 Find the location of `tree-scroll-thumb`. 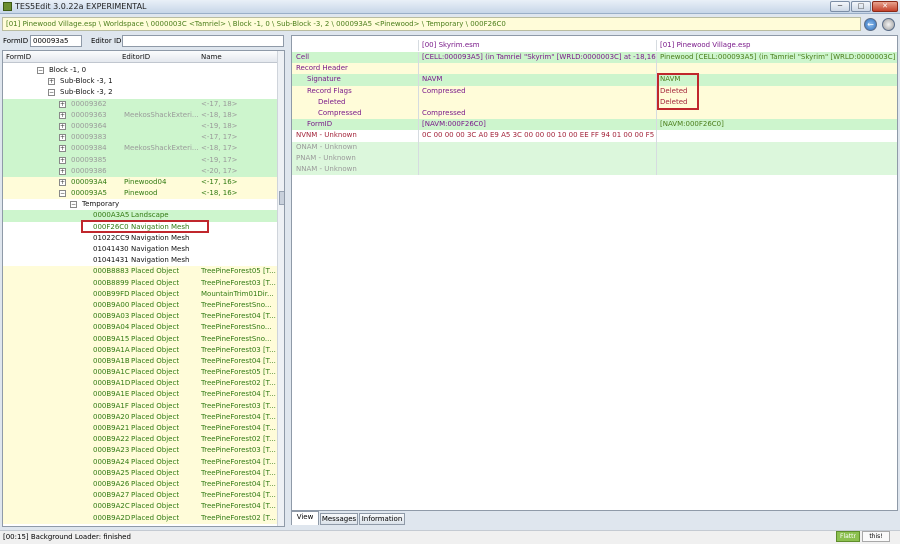

tree-scroll-thumb is located at coordinates (281, 198).